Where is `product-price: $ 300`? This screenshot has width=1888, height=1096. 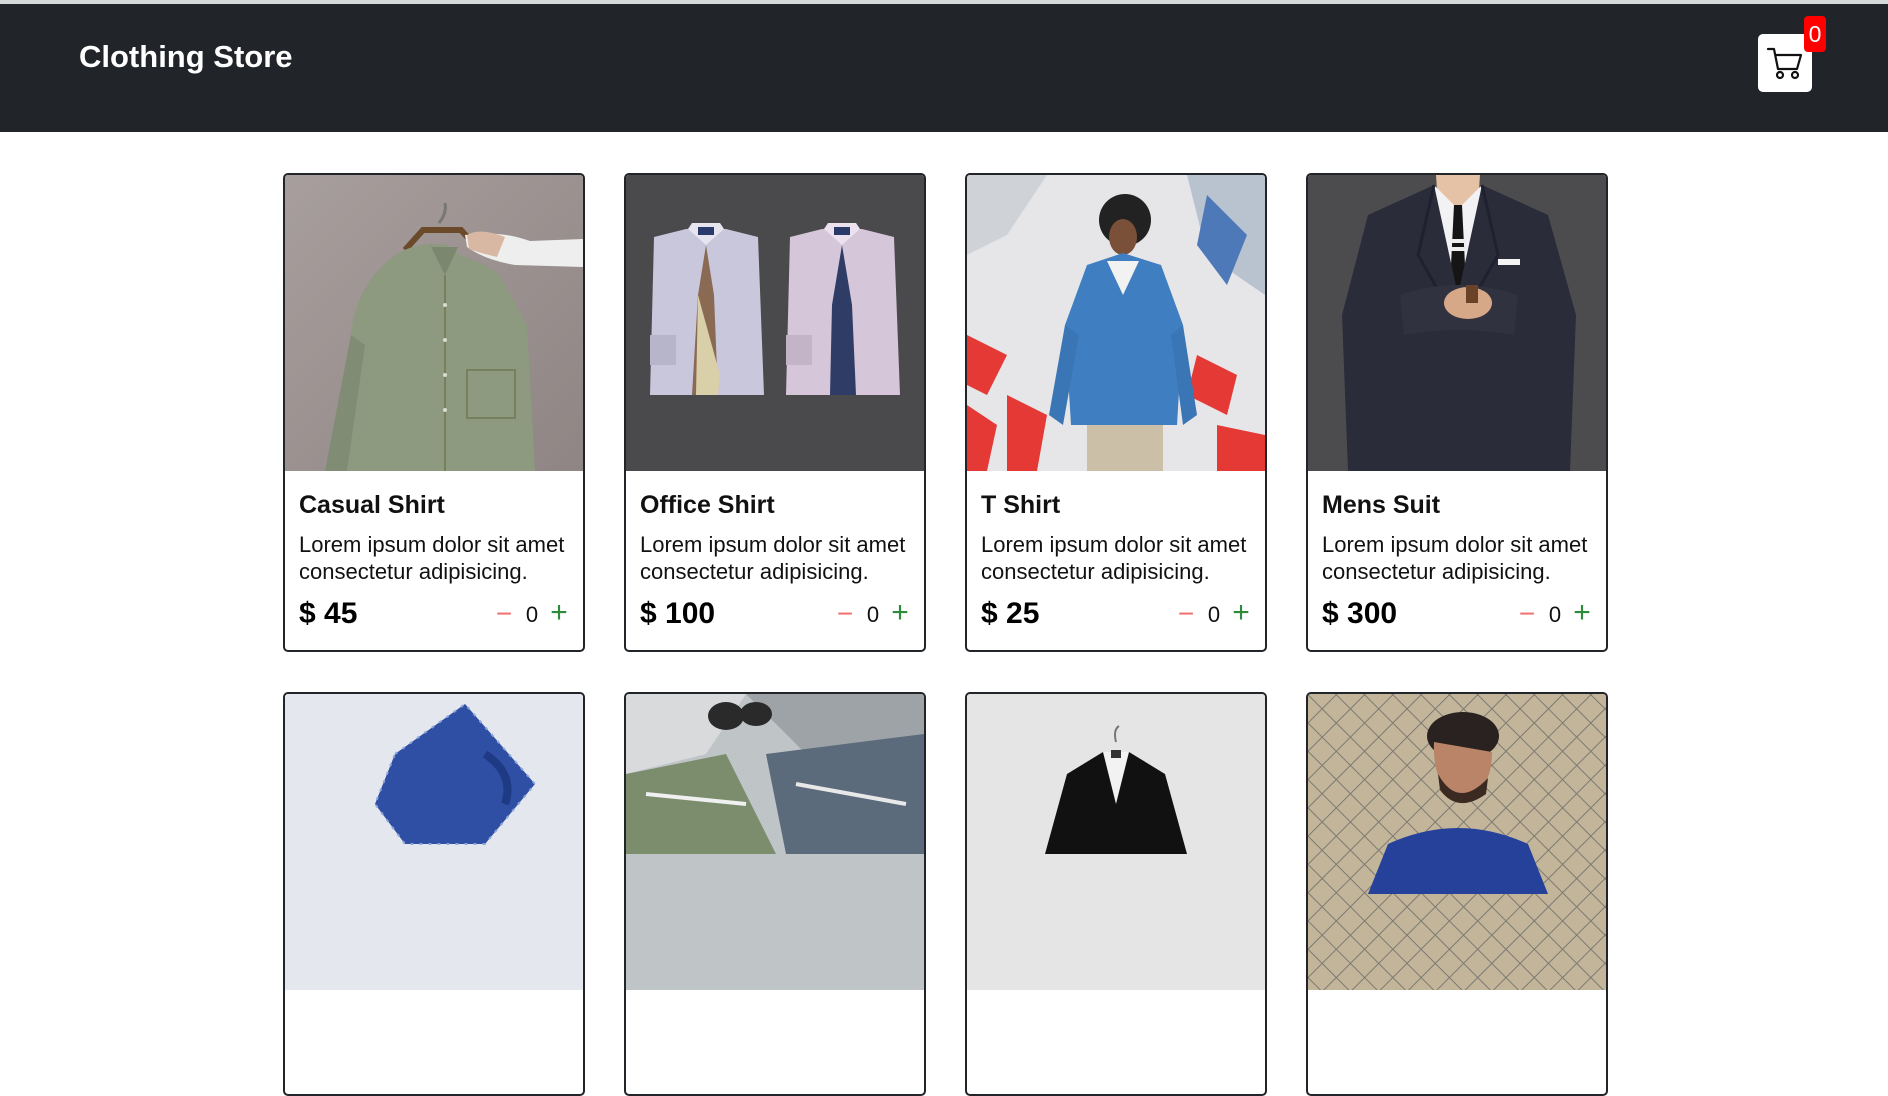
product-price: $ 300 is located at coordinates (1360, 613).